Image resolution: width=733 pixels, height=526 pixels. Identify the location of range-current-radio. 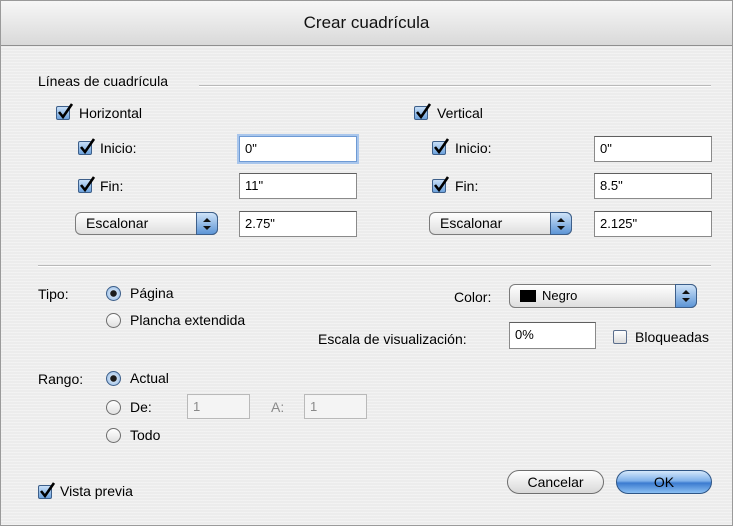
(113, 378).